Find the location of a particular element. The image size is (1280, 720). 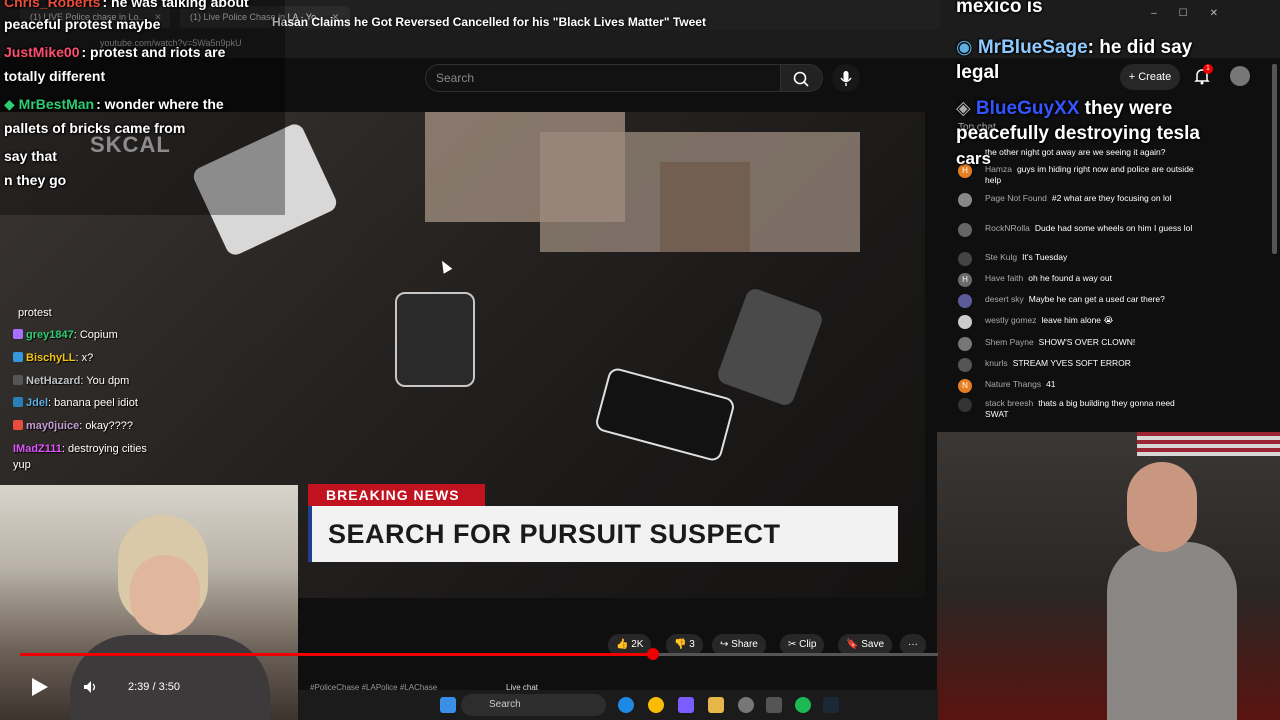

chat-text: SHOW'S OVER CLOWN! is located at coordinates (1087, 342).